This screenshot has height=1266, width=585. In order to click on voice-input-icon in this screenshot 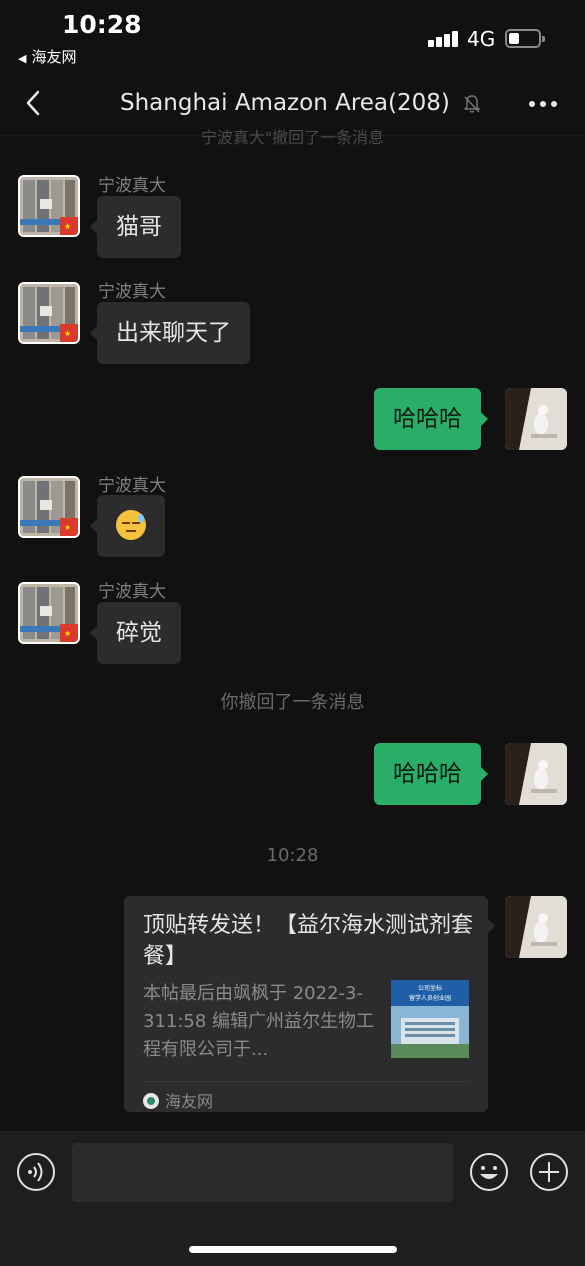, I will do `click(36, 1172)`.